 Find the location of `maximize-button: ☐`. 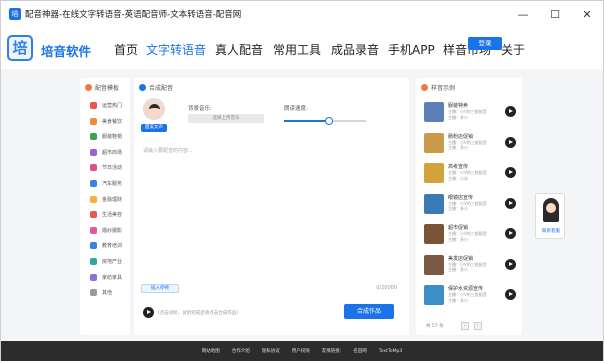

maximize-button: ☐ is located at coordinates (555, 14).